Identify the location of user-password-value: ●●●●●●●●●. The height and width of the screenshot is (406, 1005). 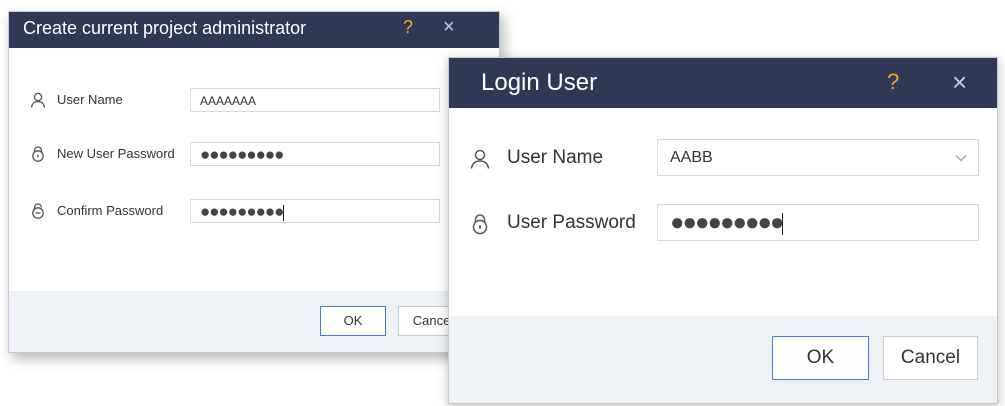
(727, 222).